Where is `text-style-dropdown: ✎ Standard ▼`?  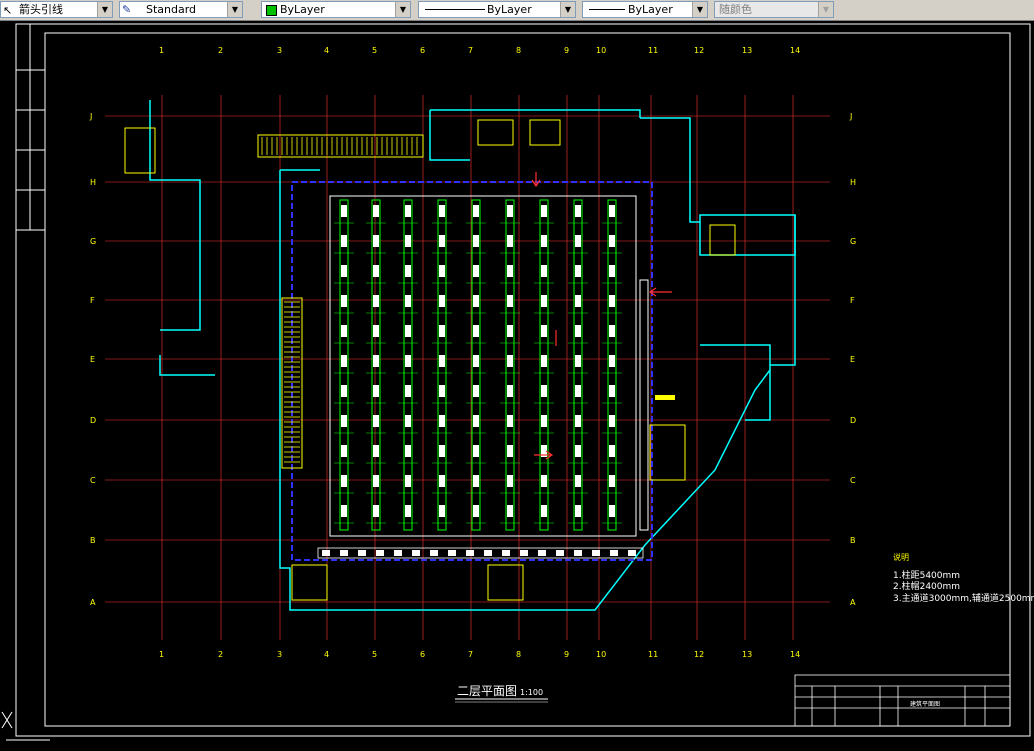
text-style-dropdown: ✎ Standard ▼ is located at coordinates (181, 9).